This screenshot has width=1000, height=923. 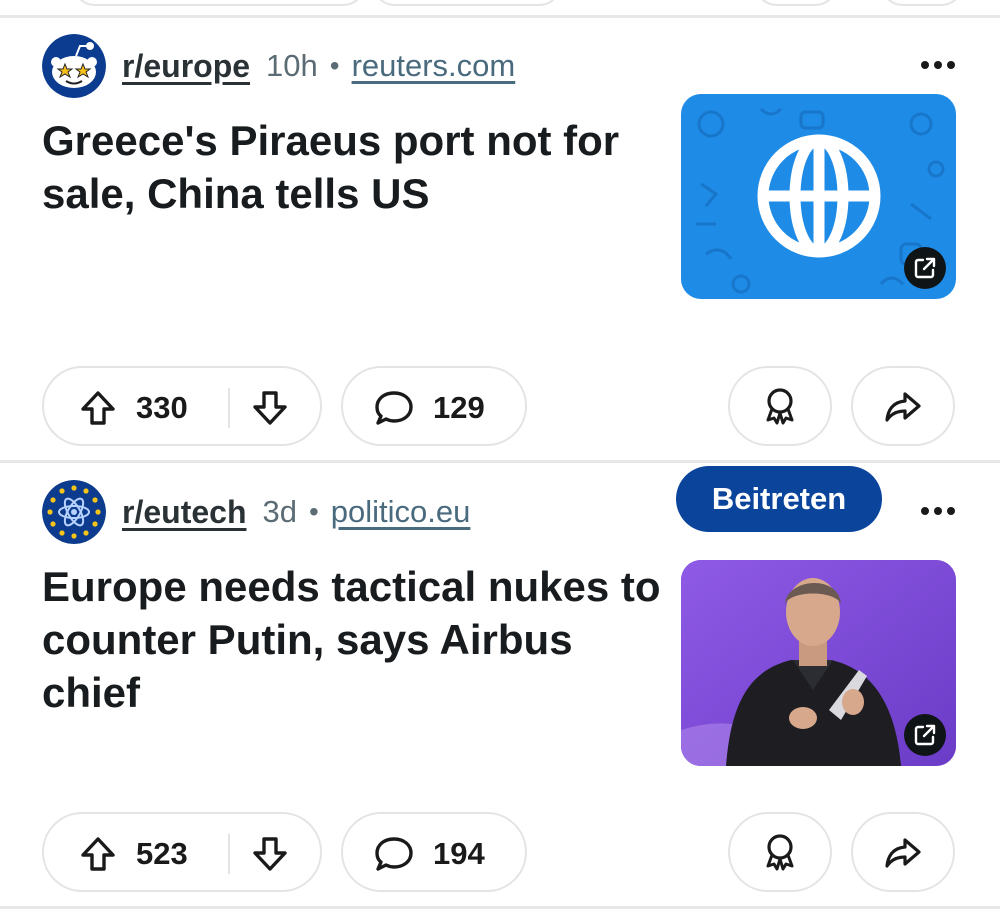 What do you see at coordinates (162, 407) in the screenshot?
I see `upvote-count: 330` at bounding box center [162, 407].